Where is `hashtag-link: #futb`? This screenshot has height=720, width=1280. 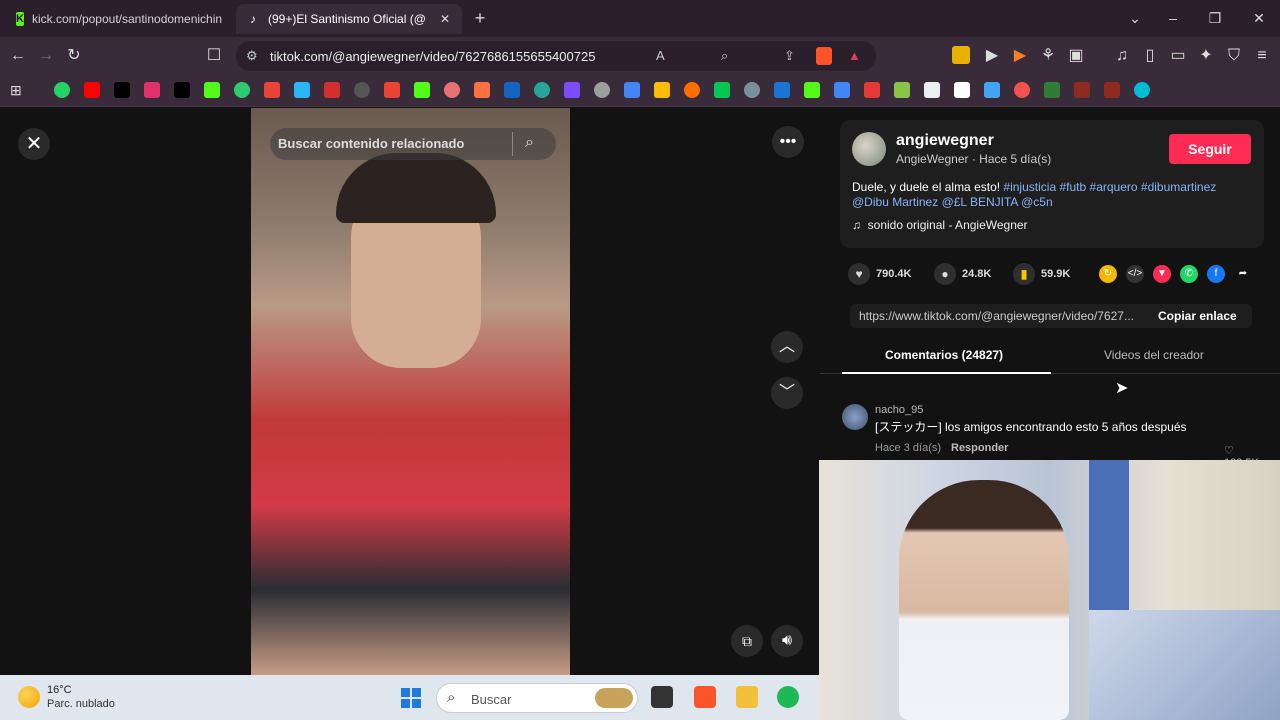
hashtag-link: #futb is located at coordinates (1072, 187).